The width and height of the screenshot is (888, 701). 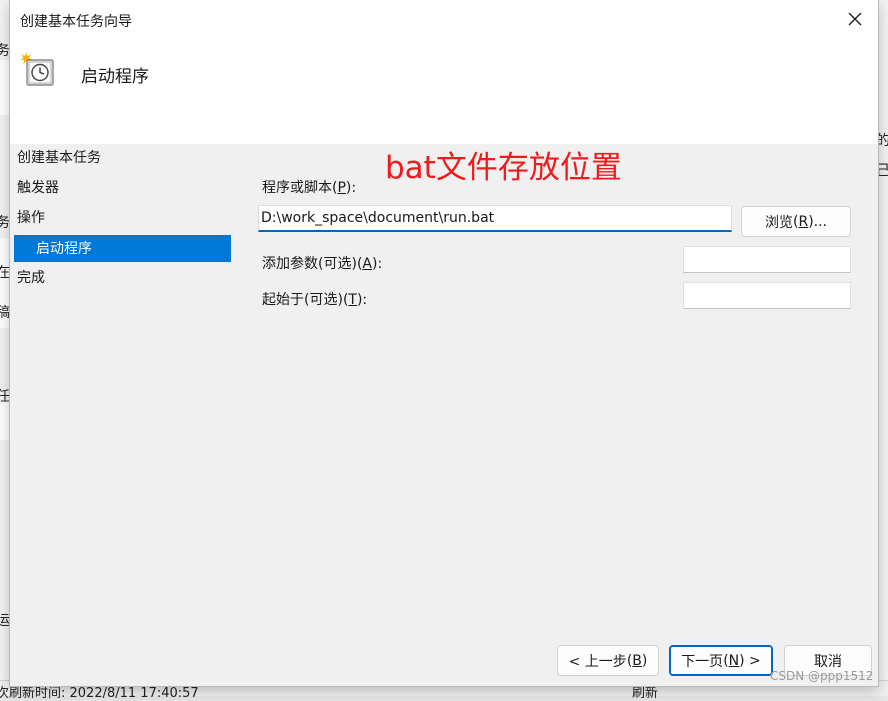 What do you see at coordinates (322, 264) in the screenshot?
I see `arguments-label: 添加参数(可选)(A):` at bounding box center [322, 264].